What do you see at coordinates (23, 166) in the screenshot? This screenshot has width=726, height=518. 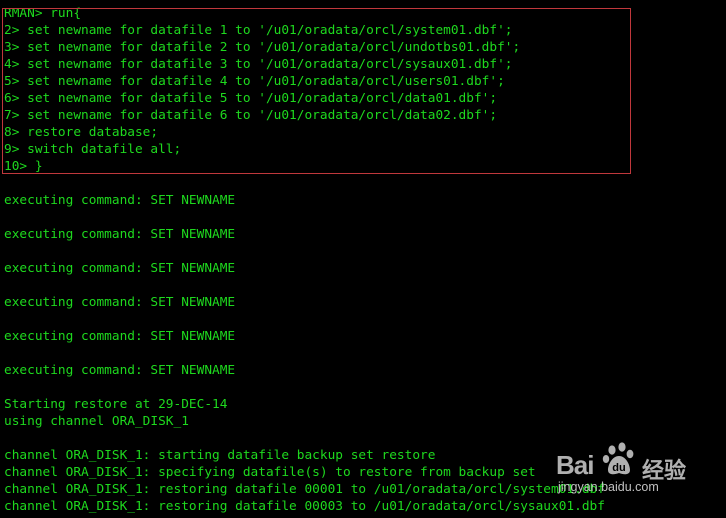 I see `terminal-line: 10> }` at bounding box center [23, 166].